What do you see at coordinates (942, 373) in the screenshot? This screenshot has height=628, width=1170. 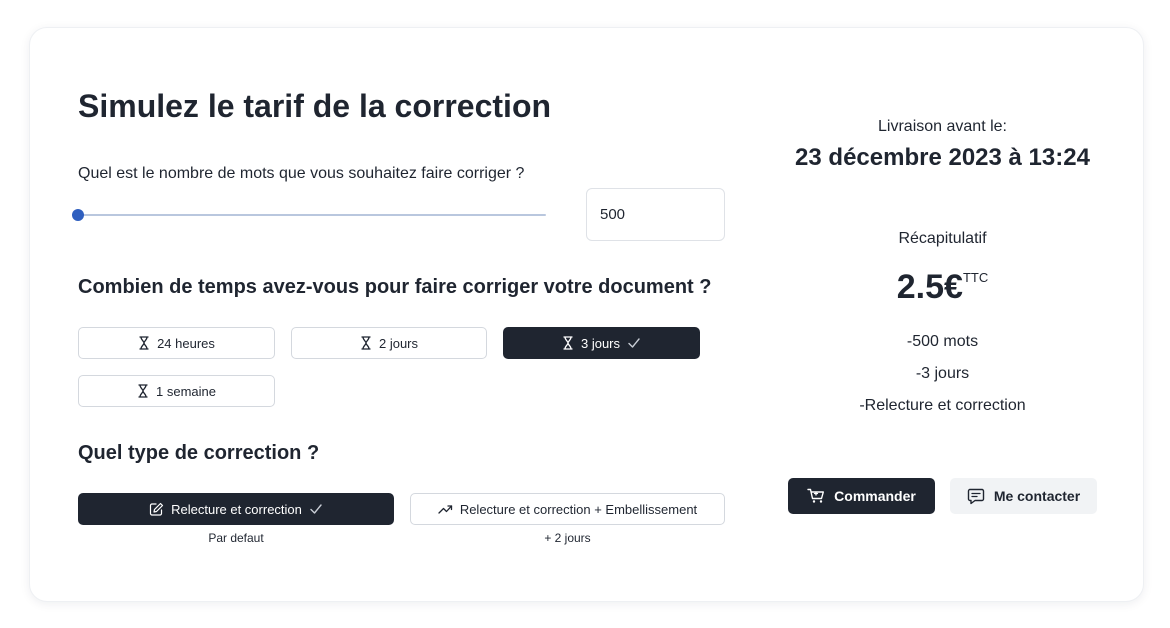 I see `summary-line: -3 jours` at bounding box center [942, 373].